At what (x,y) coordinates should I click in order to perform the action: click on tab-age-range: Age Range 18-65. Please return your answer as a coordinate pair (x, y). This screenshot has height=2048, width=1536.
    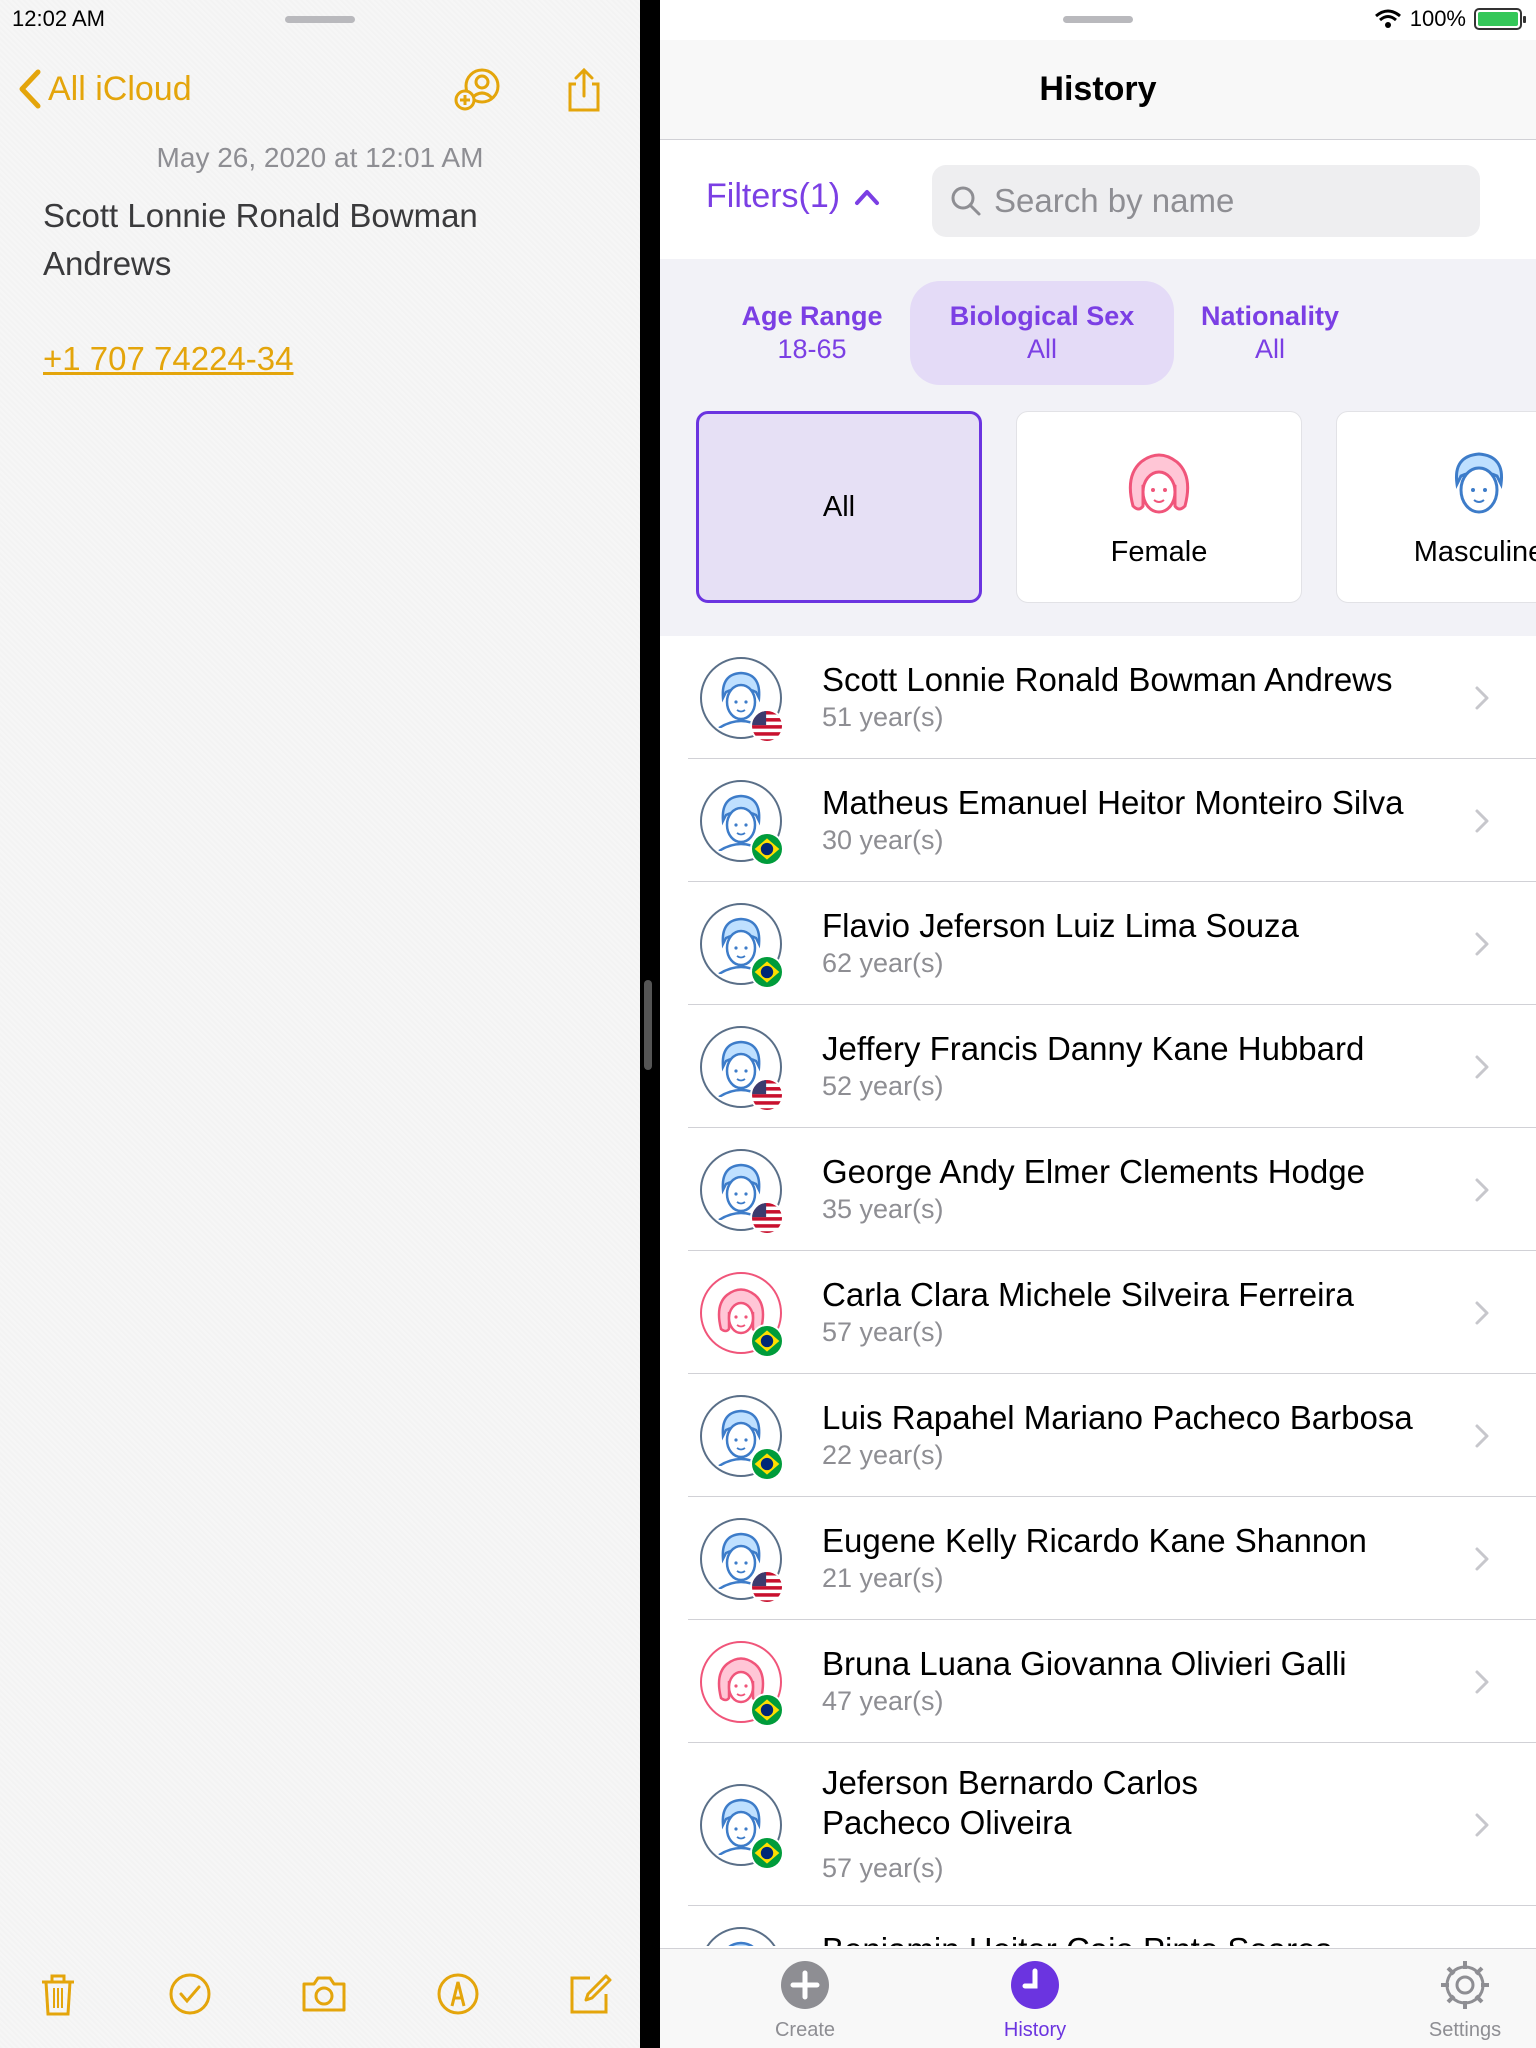
    Looking at the image, I should click on (812, 333).